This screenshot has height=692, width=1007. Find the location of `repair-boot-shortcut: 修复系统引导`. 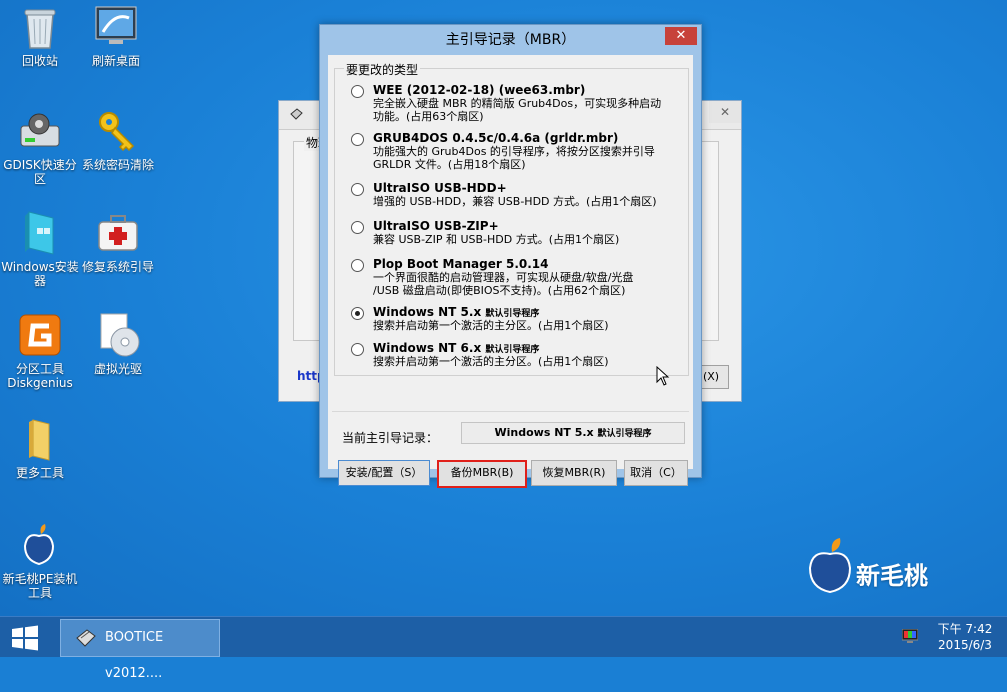

repair-boot-shortcut: 修复系统引导 is located at coordinates (118, 242).